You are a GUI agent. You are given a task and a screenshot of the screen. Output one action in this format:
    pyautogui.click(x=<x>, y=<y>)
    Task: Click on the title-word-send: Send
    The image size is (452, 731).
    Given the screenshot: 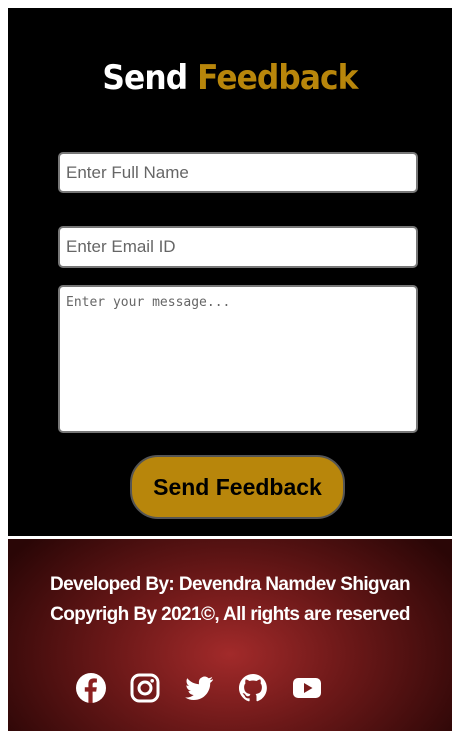 What is the action you would take?
    pyautogui.click(x=145, y=78)
    